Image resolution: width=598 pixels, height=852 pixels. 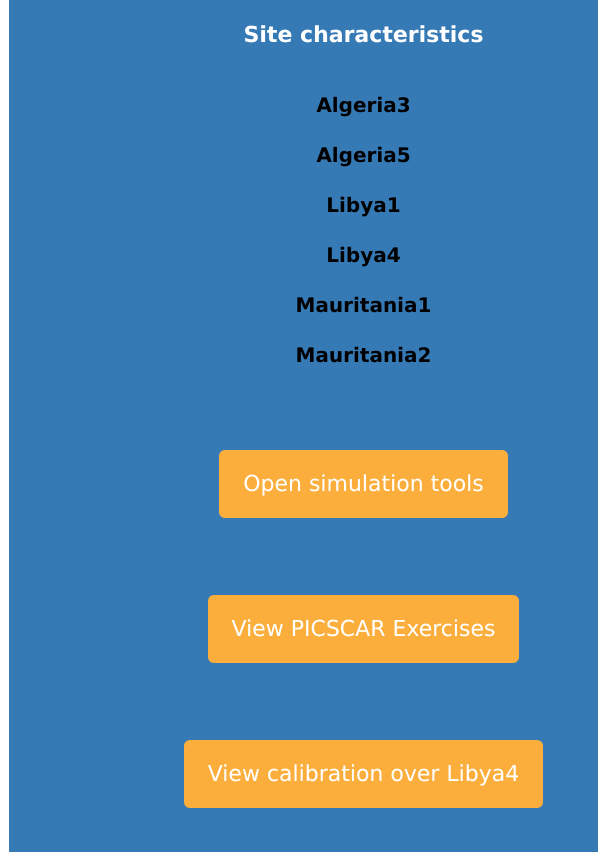 What do you see at coordinates (363, 255) in the screenshot?
I see `site-name: Libya4` at bounding box center [363, 255].